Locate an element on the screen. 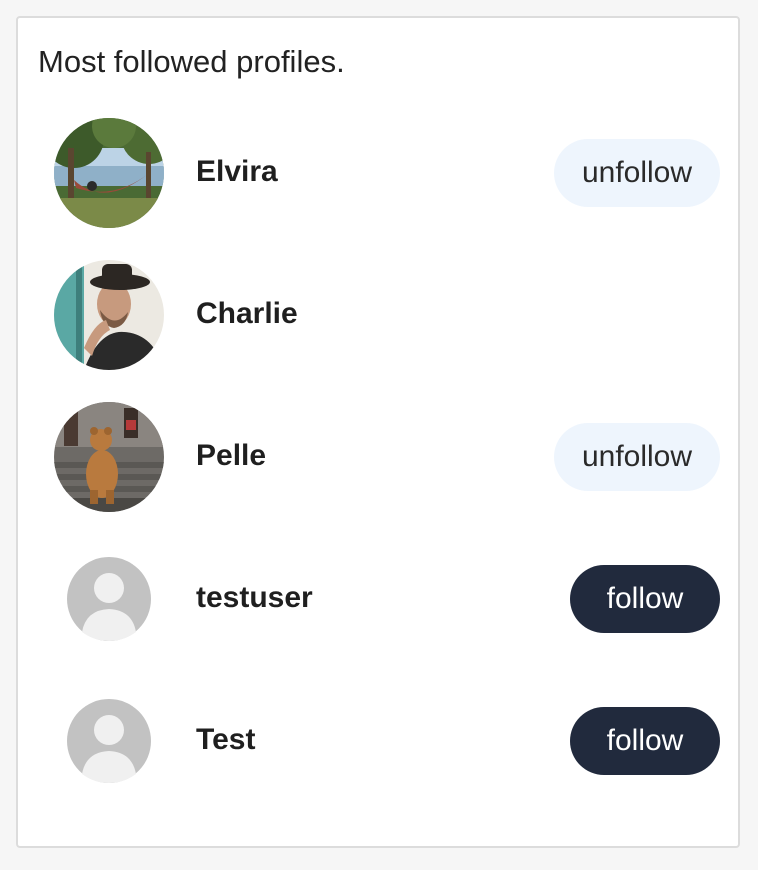  profile-row-testuser: testuser follow is located at coordinates (380, 599).